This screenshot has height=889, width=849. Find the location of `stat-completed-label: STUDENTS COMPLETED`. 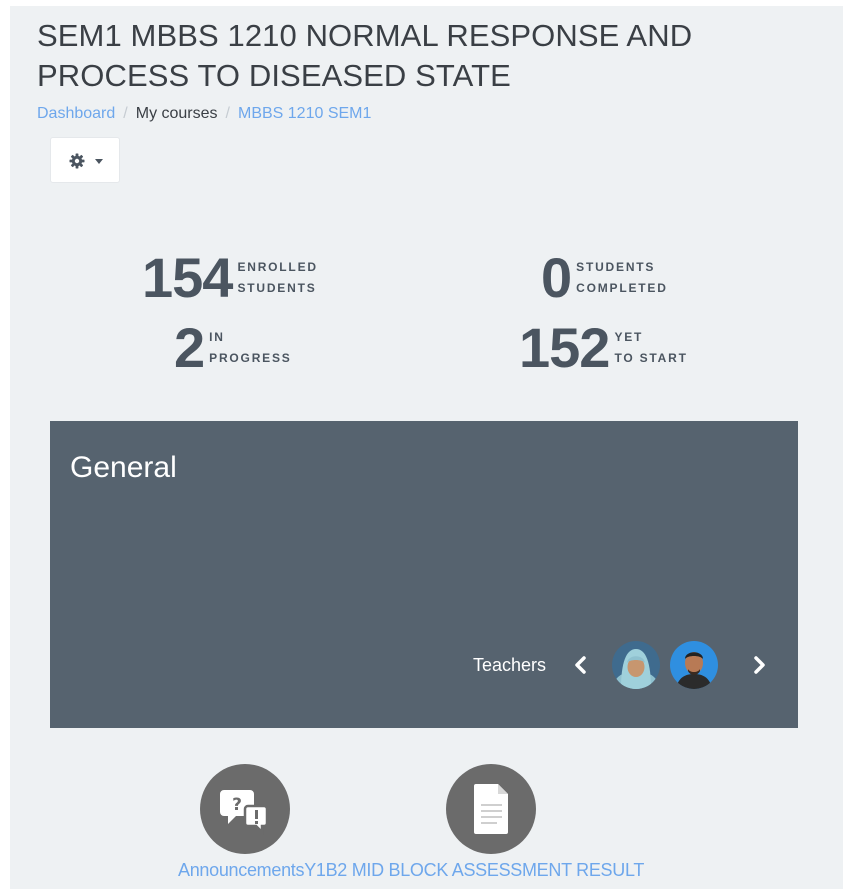

stat-completed-label: STUDENTS COMPLETED is located at coordinates (622, 278).